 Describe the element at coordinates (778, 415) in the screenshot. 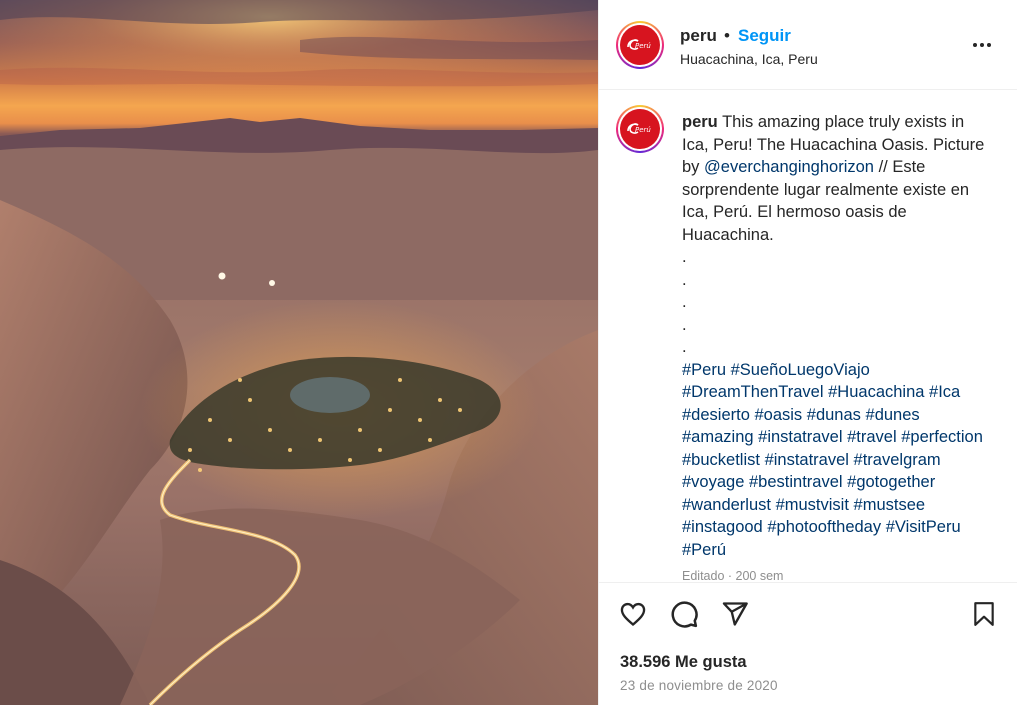

I see `hashtag-link: #oasis` at that location.